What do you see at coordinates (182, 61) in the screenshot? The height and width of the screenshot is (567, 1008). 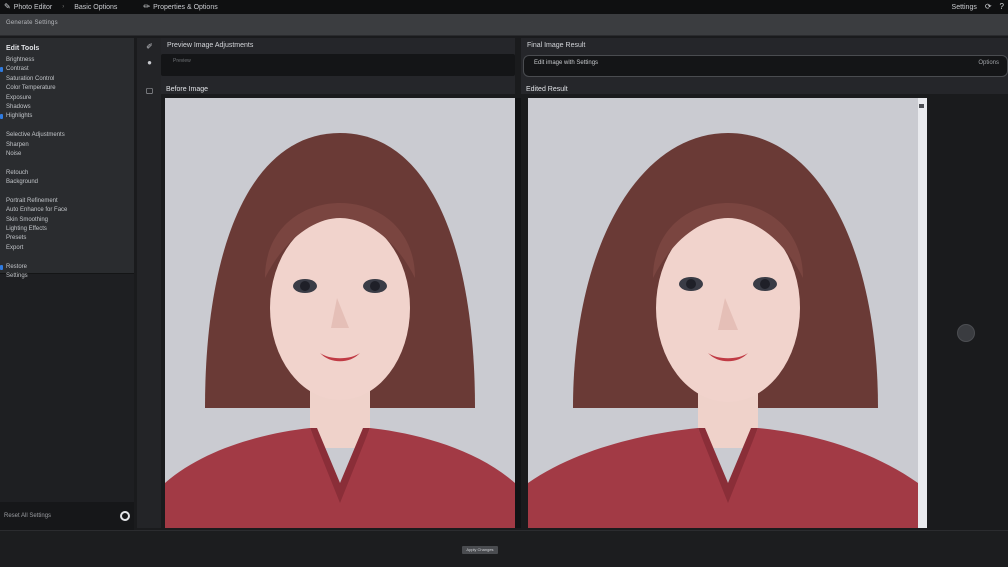 I see `left-input-placeholder: Preview` at bounding box center [182, 61].